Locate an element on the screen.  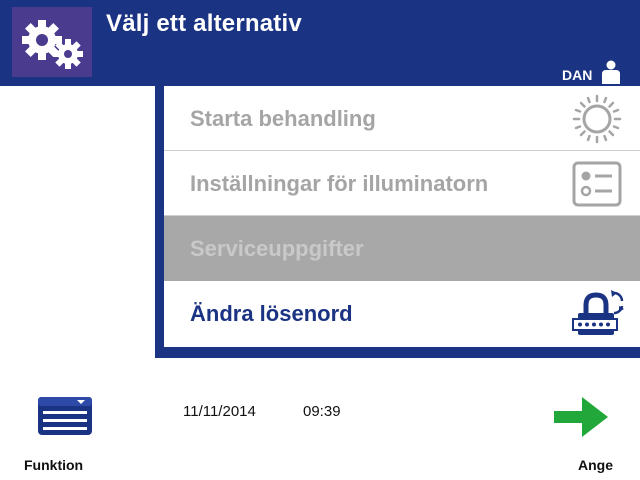
menu-item-illuminator-settings: Inställningar för illuminatorn is located at coordinates (402, 183).